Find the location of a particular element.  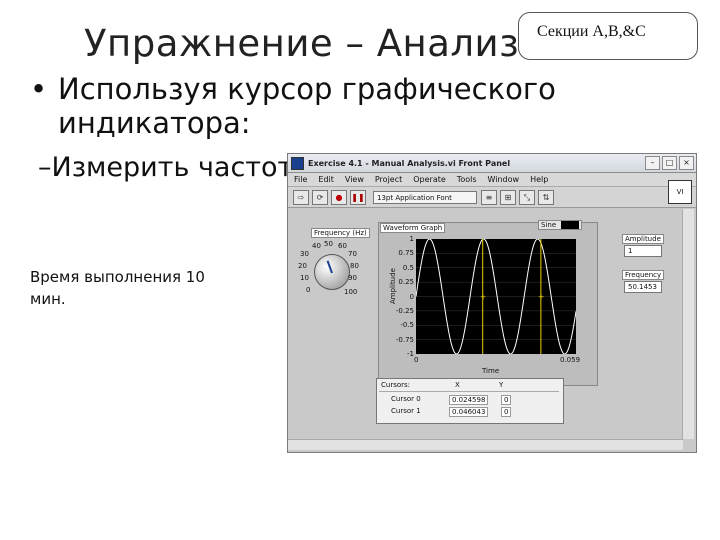

y-tick-label: 0.25 is located at coordinates (406, 282).